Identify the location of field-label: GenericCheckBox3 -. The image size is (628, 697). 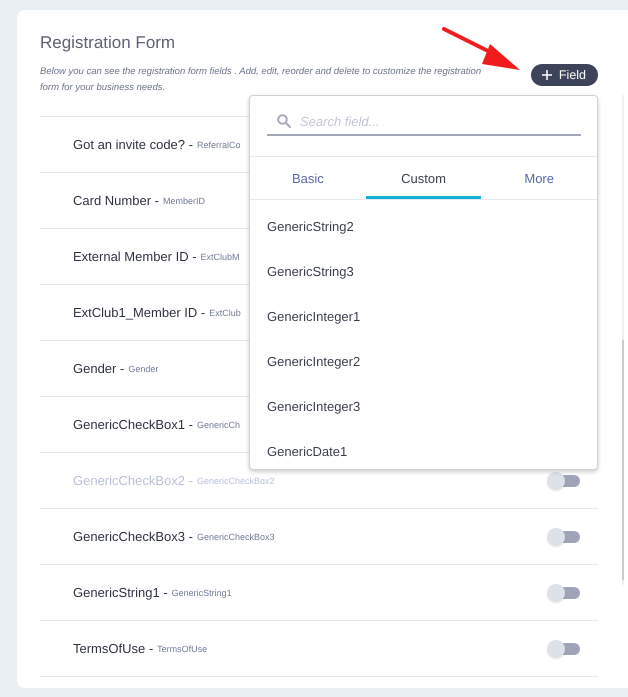
(133, 536).